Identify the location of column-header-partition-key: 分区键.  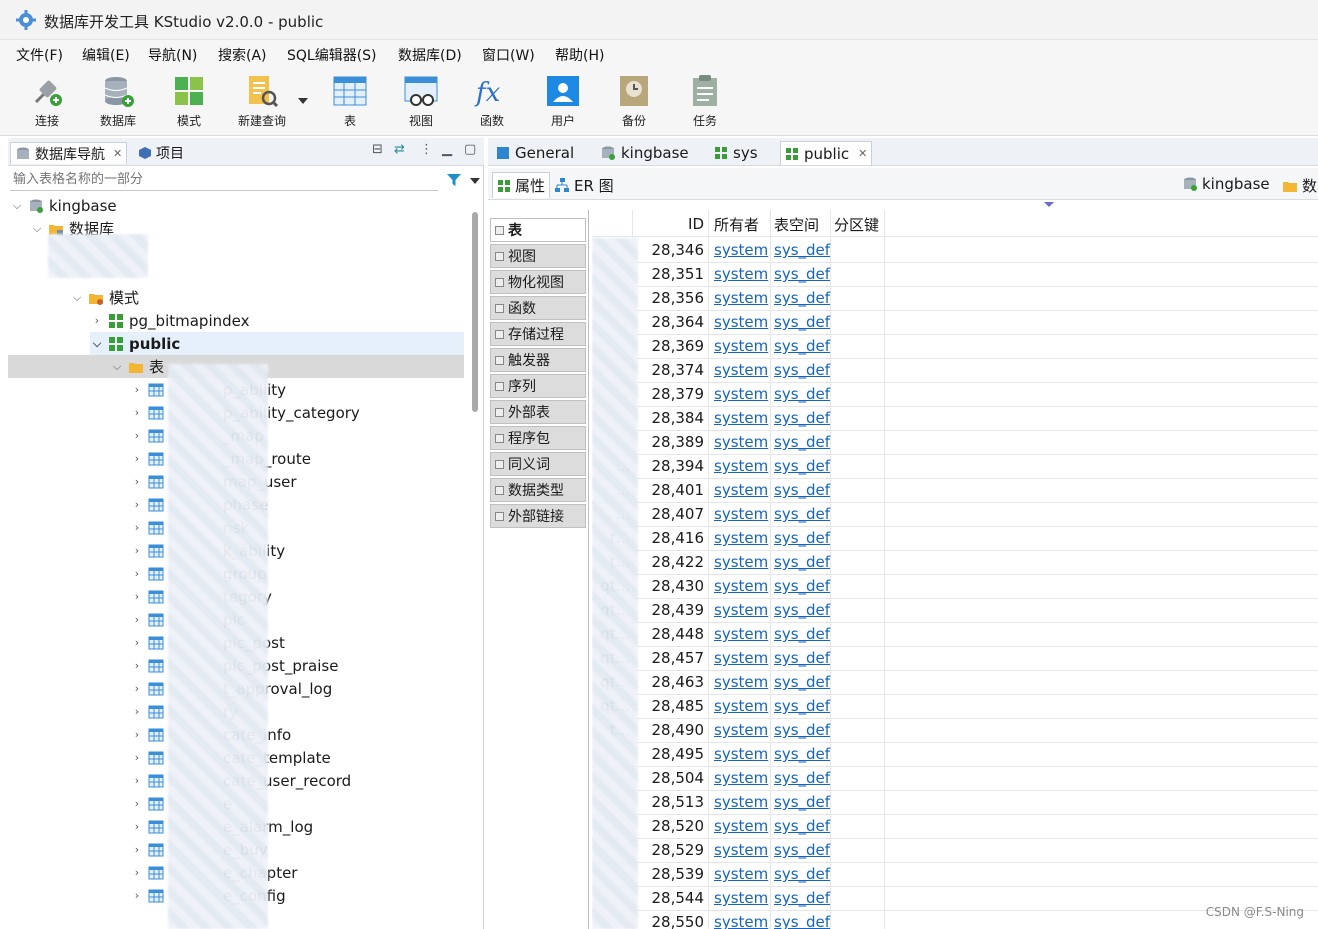
(856, 224).